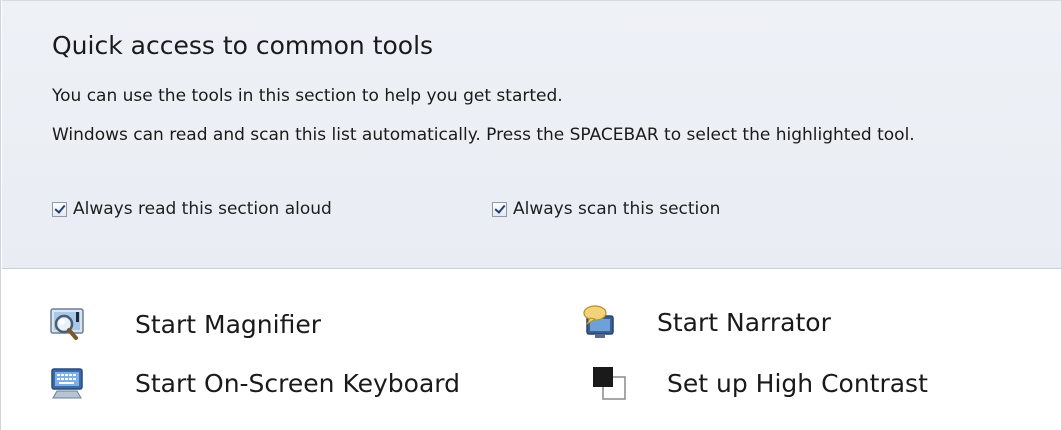 The height and width of the screenshot is (430, 1061). What do you see at coordinates (744, 322) in the screenshot?
I see `start-narrator-label: Start Narrator` at bounding box center [744, 322].